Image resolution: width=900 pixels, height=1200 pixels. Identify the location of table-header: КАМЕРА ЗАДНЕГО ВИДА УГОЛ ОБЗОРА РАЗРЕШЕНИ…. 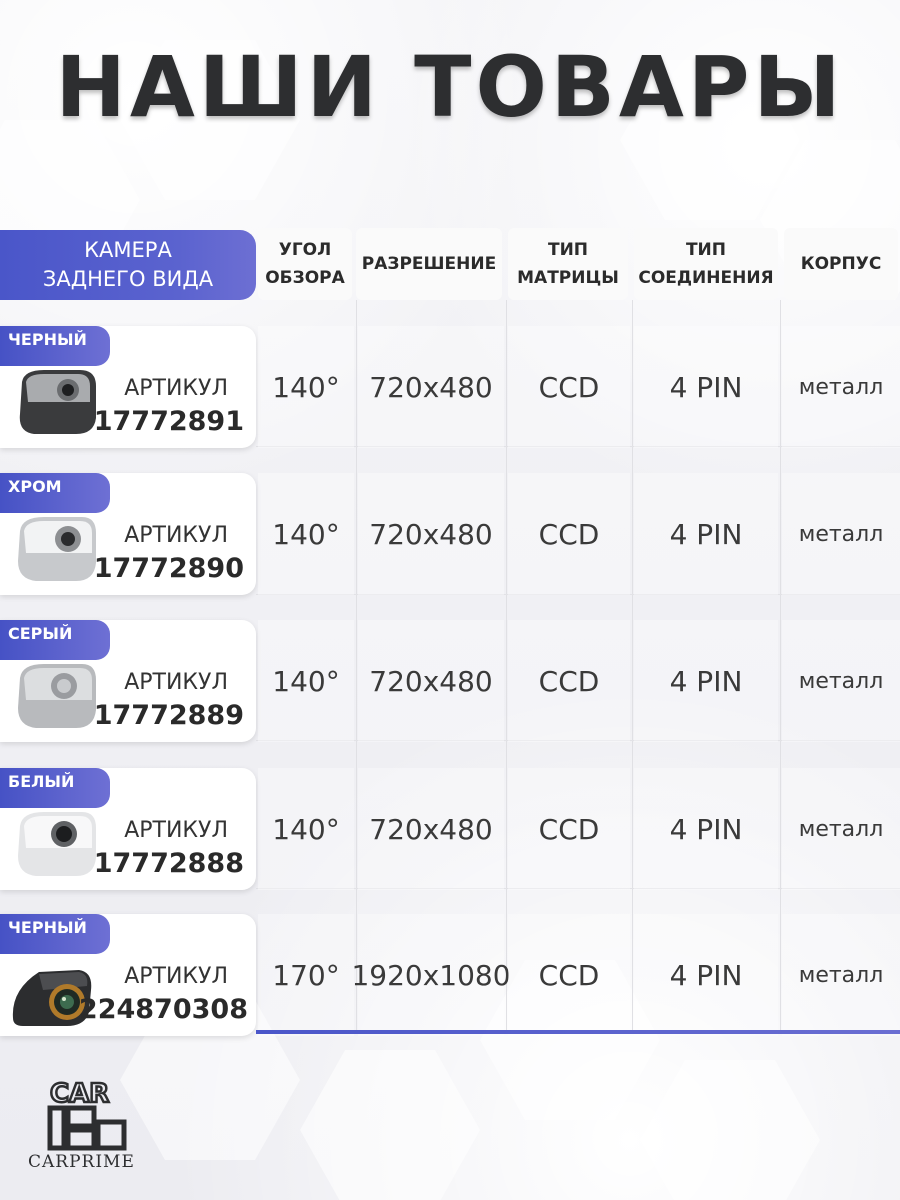
(450, 264).